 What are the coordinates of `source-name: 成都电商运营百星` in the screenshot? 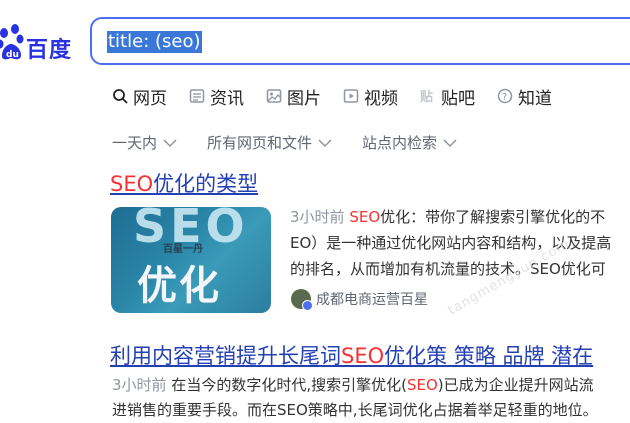 It's located at (372, 300).